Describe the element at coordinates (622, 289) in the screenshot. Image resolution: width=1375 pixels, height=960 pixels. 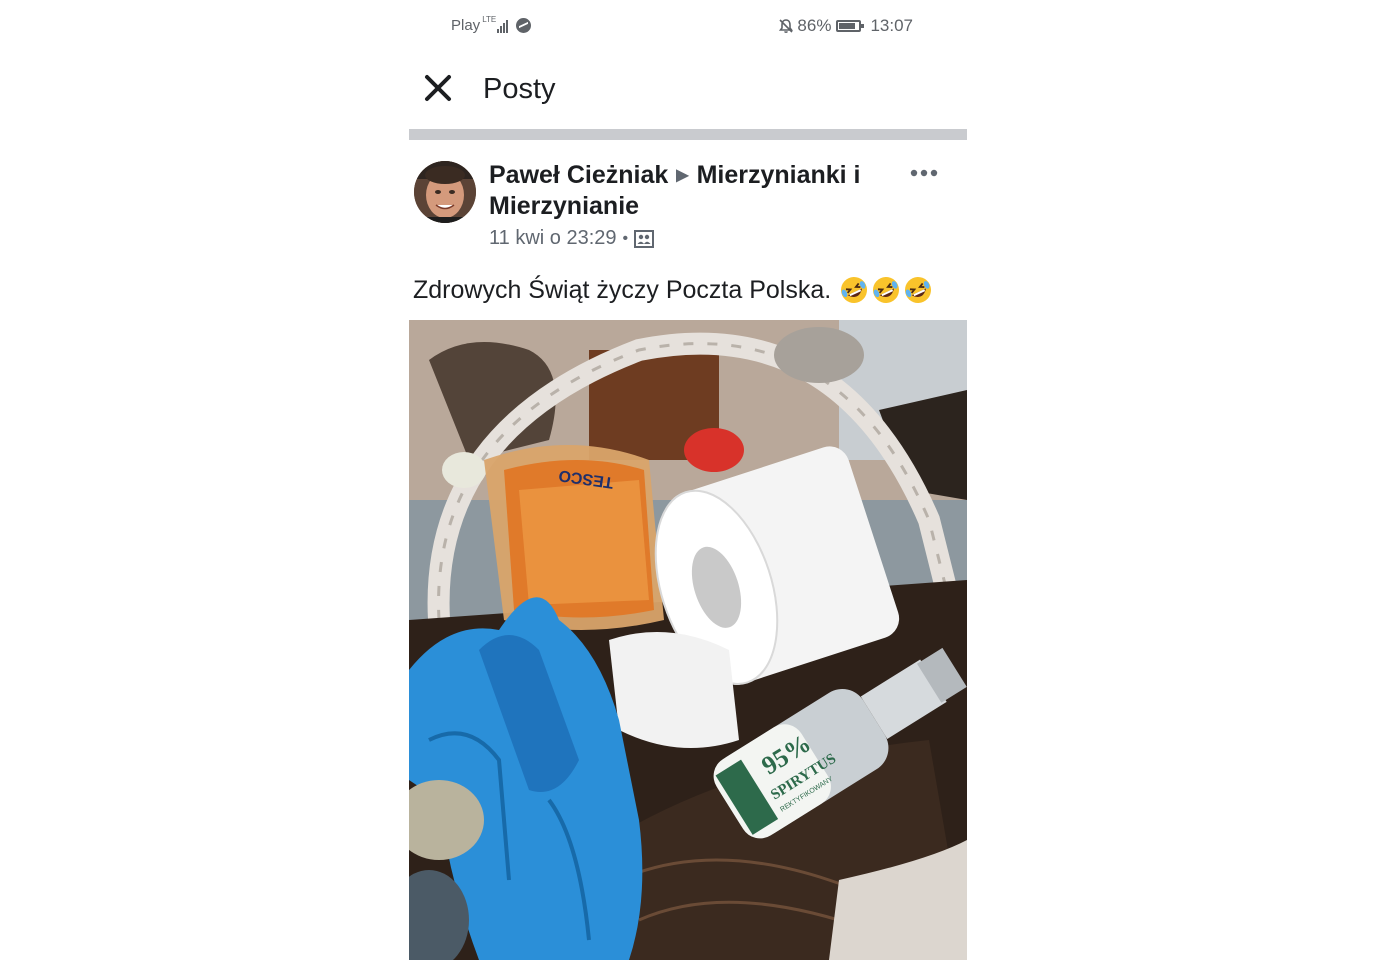
I see `post-message: Zdrowych Świąt życzy Poczta Polska.` at that location.